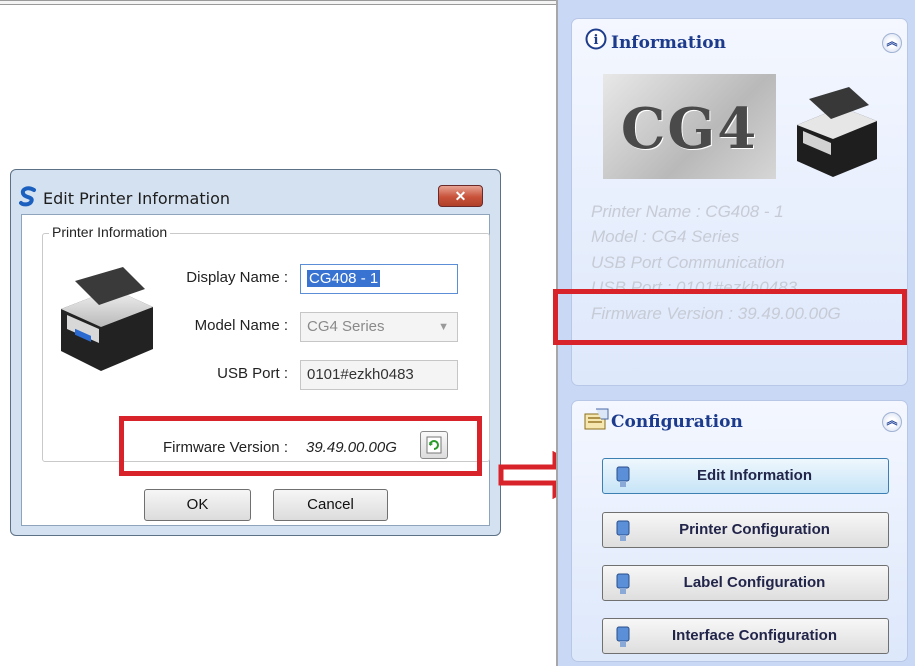 Image resolution: width=915 pixels, height=666 pixels. What do you see at coordinates (278, 2) in the screenshot?
I see `top-rule` at bounding box center [278, 2].